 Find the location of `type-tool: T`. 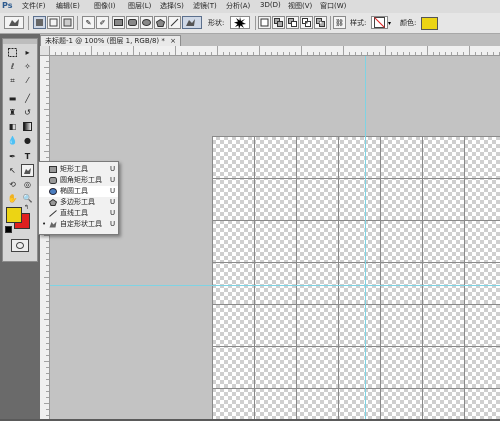

type-tool: T is located at coordinates (27, 156).